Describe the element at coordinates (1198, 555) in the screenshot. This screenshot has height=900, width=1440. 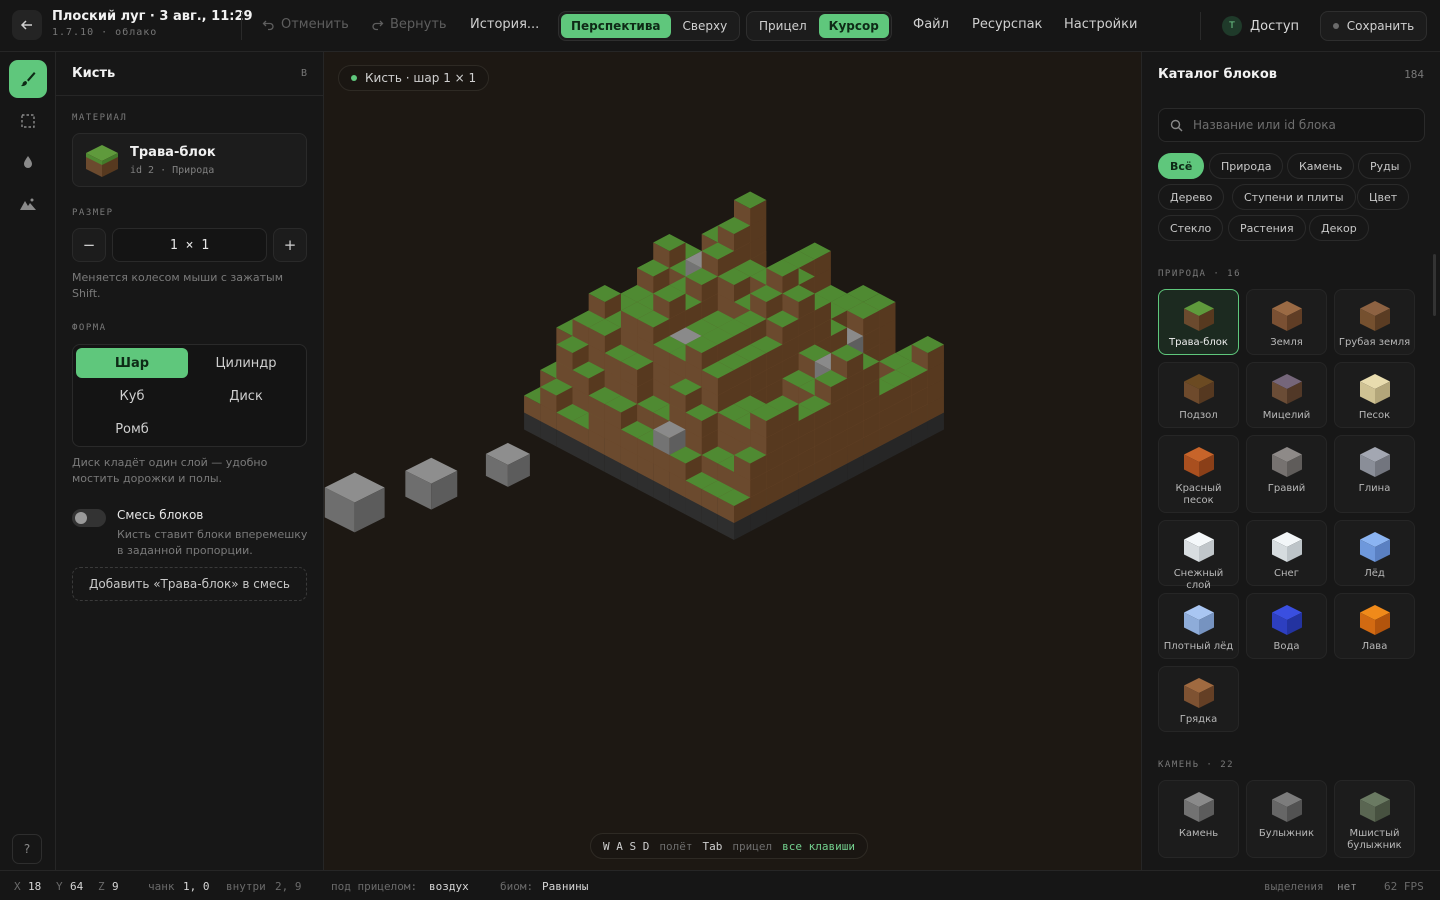
I see `block-tile: Снежный слой` at that location.